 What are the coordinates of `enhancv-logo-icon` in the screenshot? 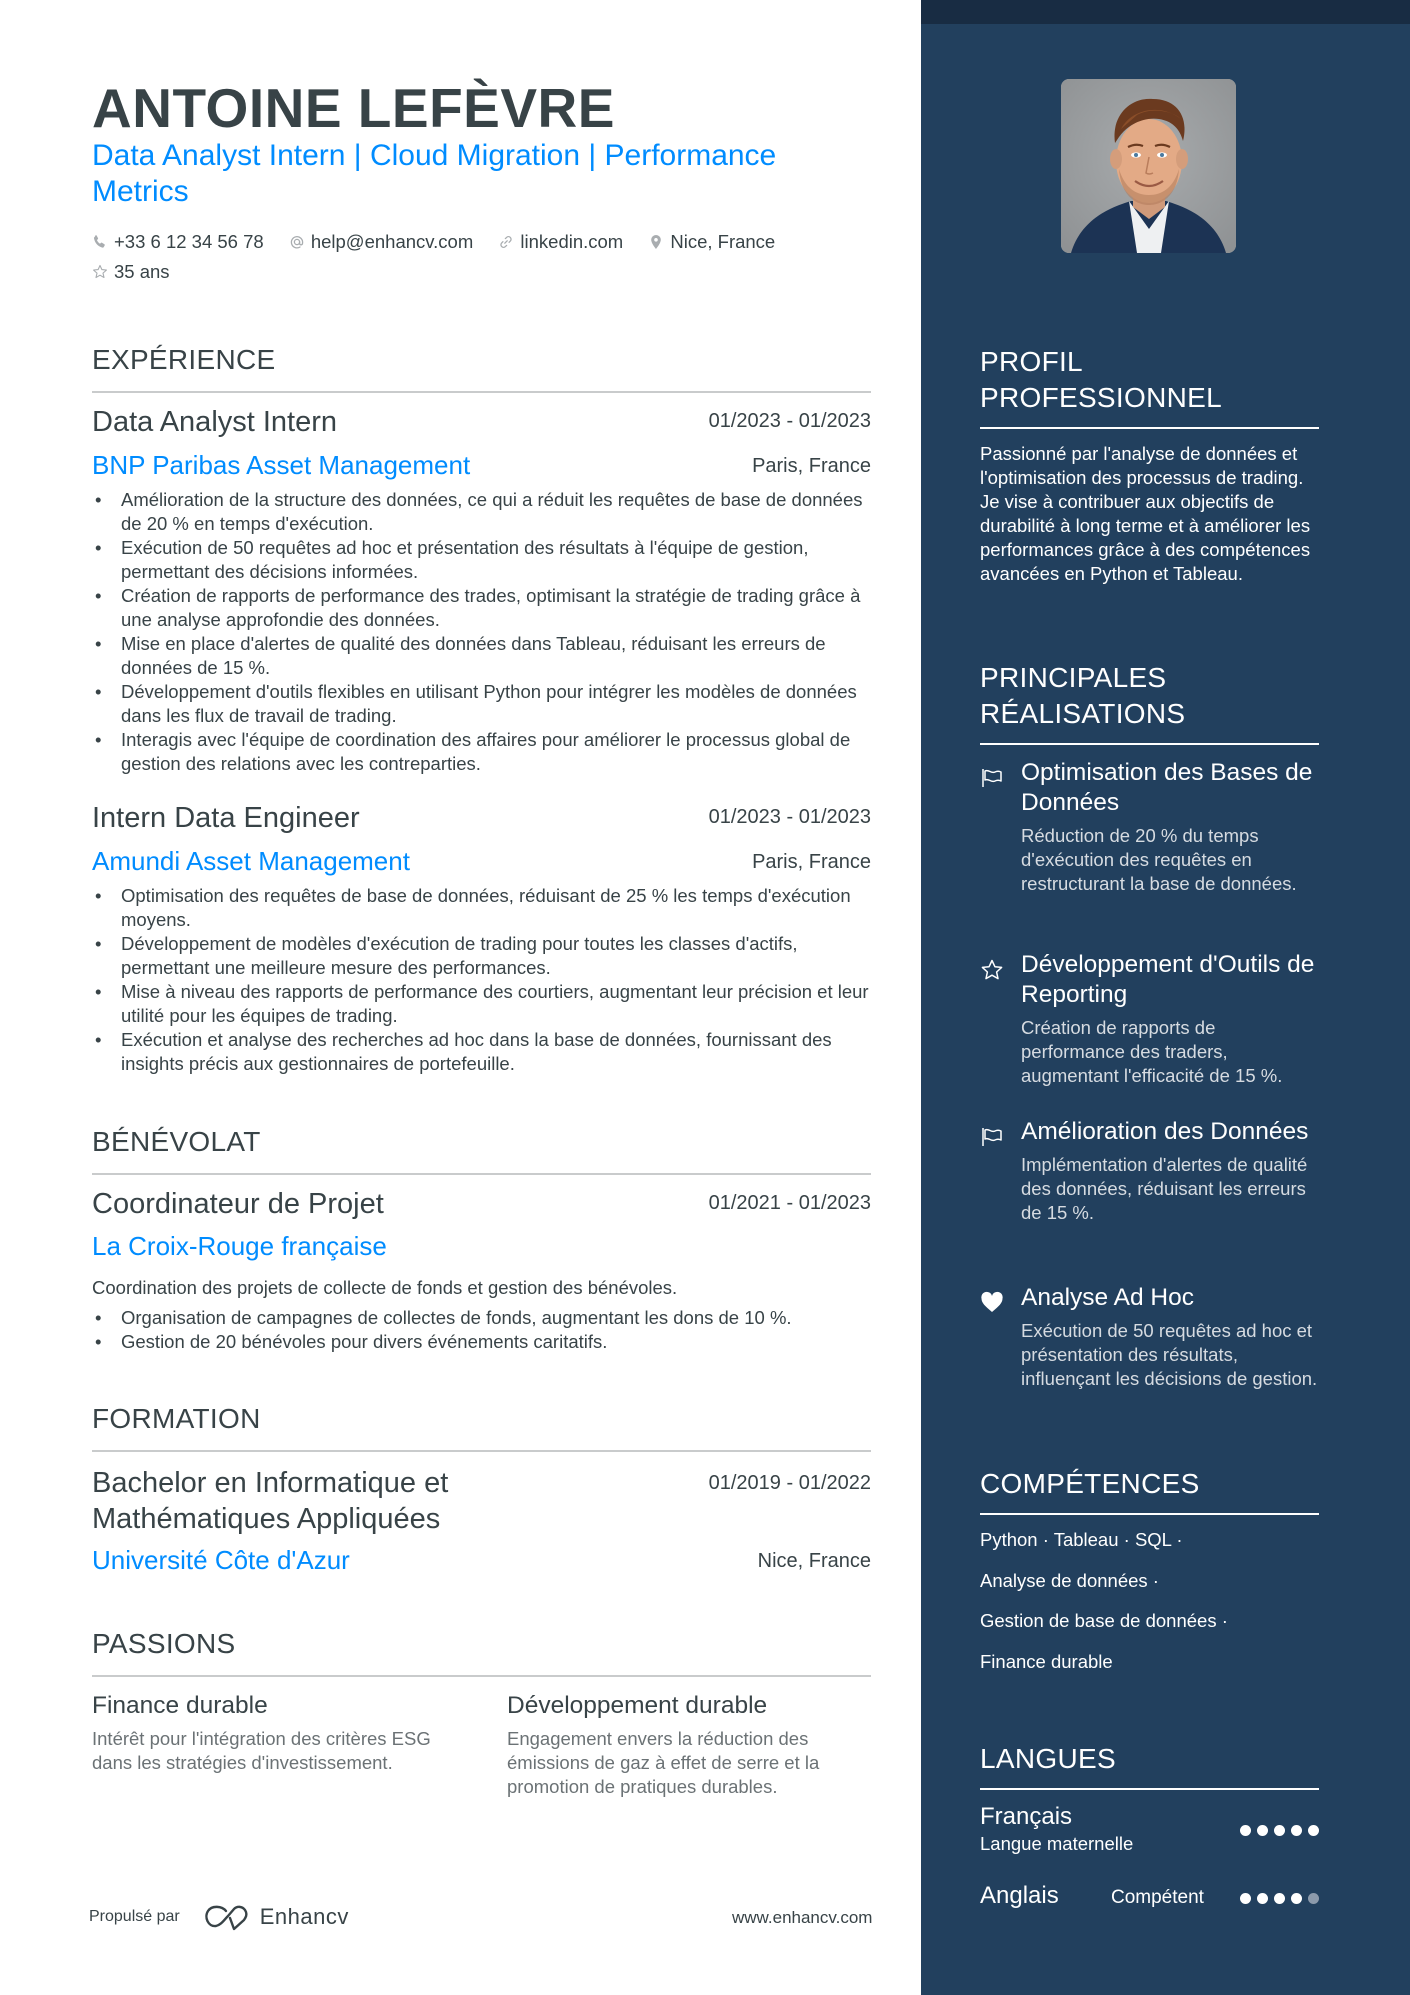 It's located at (226, 1918).